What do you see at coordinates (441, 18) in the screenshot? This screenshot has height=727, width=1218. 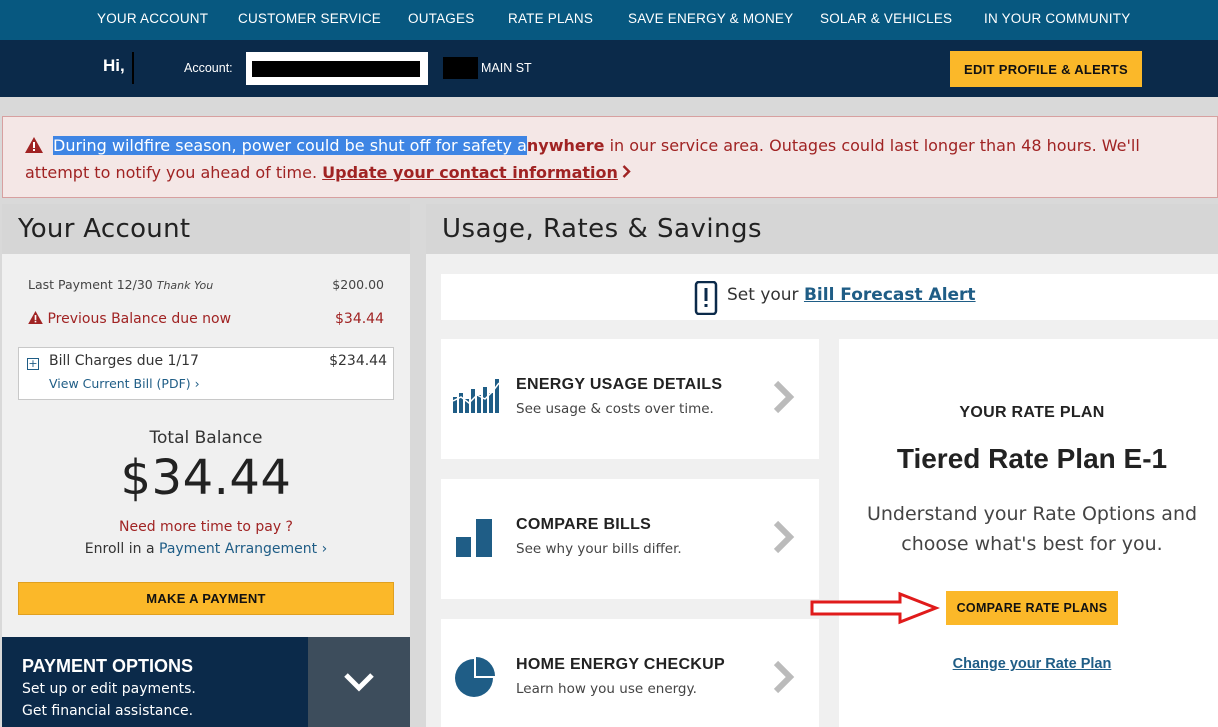 I see `nav-outages: OUTAGES` at bounding box center [441, 18].